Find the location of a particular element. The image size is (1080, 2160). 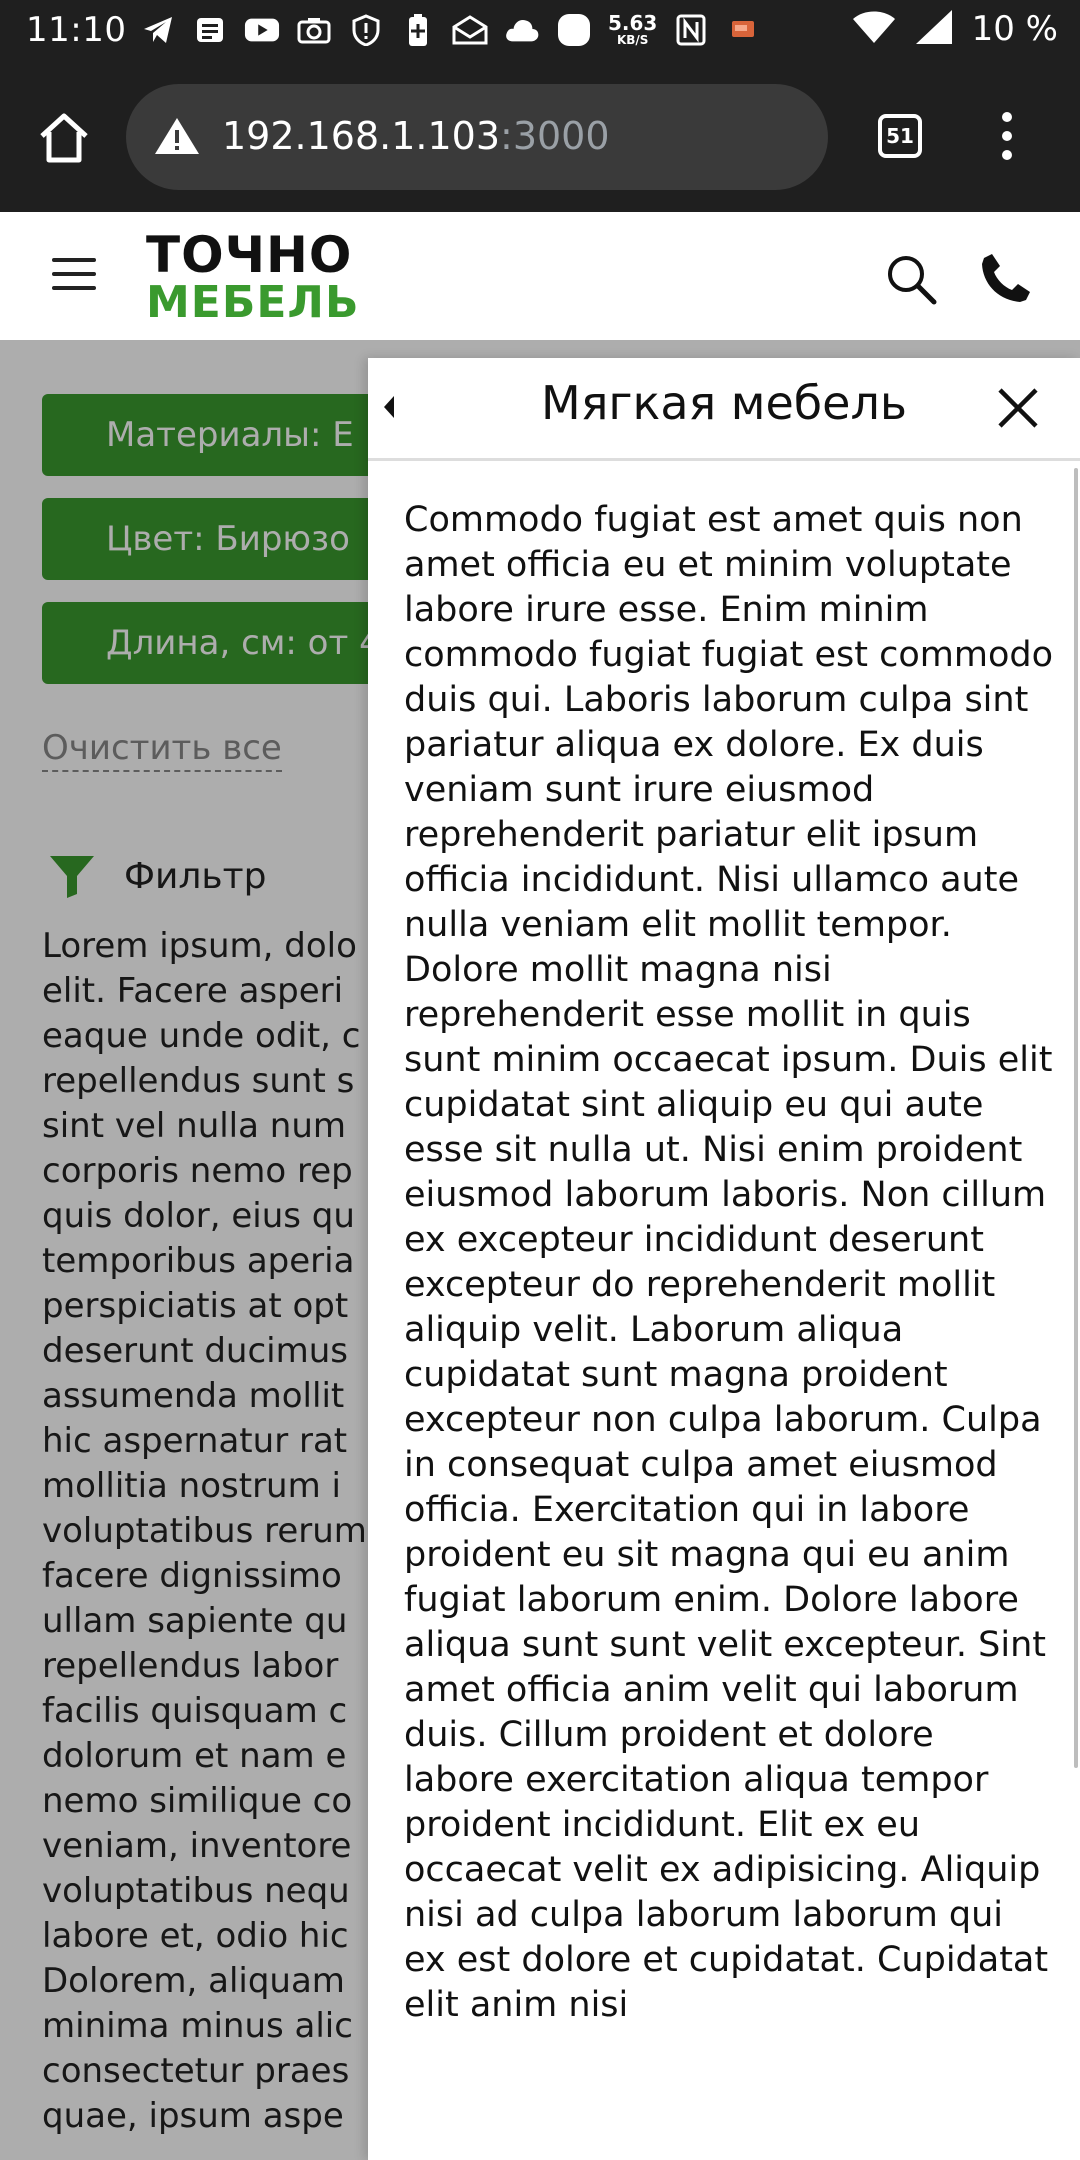

status-bar: 11:10 5.63 KB/S 10 % is located at coordinates (540, 31).